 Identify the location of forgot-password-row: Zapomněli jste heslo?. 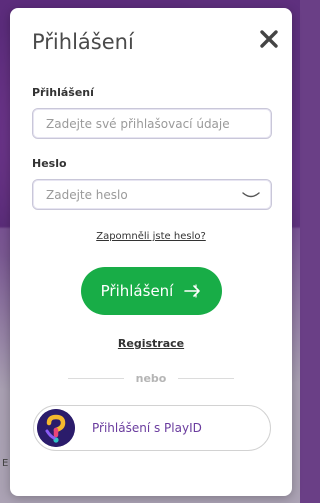
(151, 236).